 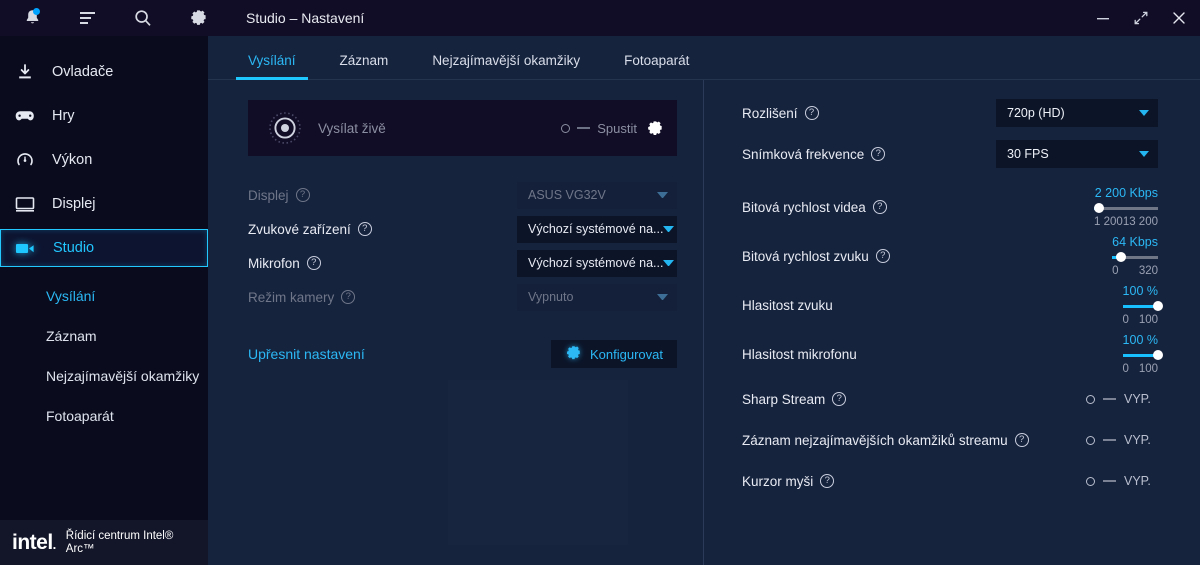 I want to click on advanced-settings-row: Upřesnit nastavení Konfigurovat, so click(x=462, y=354).